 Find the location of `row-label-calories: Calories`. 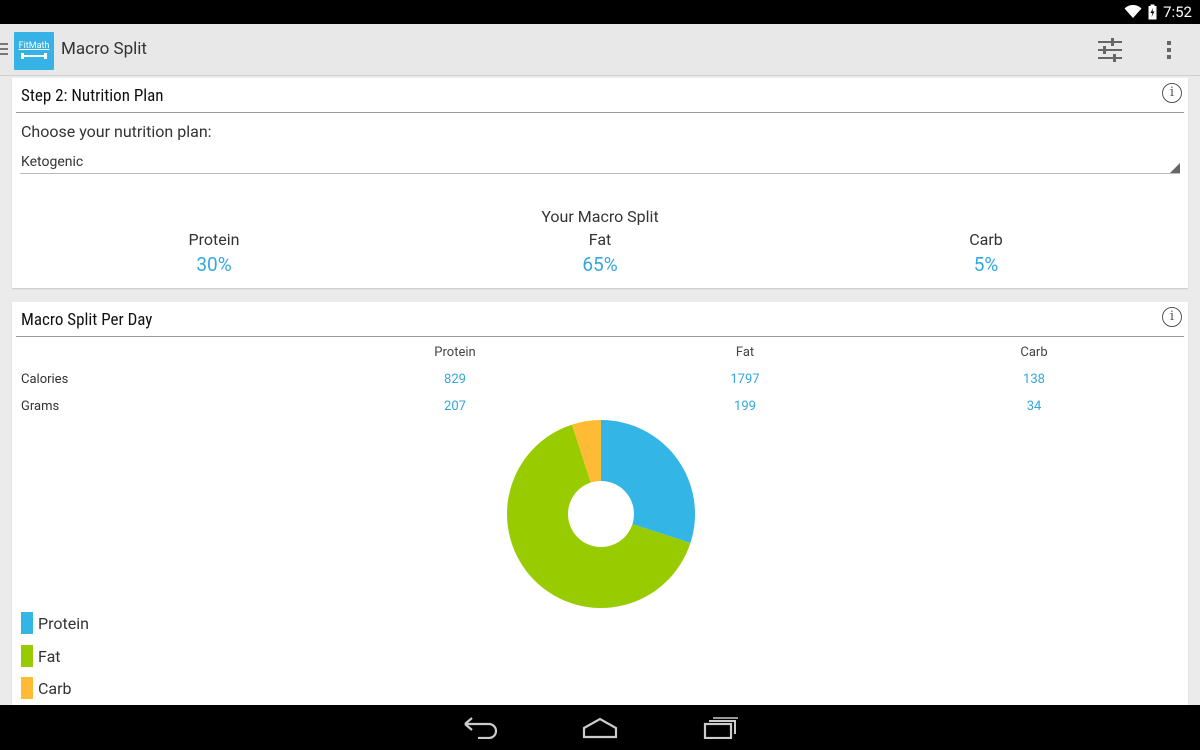

row-label-calories: Calories is located at coordinates (45, 379).